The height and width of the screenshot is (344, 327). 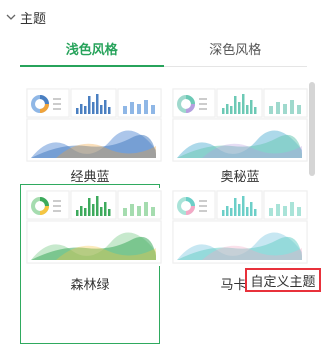 I want to click on theme-label: 奥秘蓝, so click(x=240, y=177).